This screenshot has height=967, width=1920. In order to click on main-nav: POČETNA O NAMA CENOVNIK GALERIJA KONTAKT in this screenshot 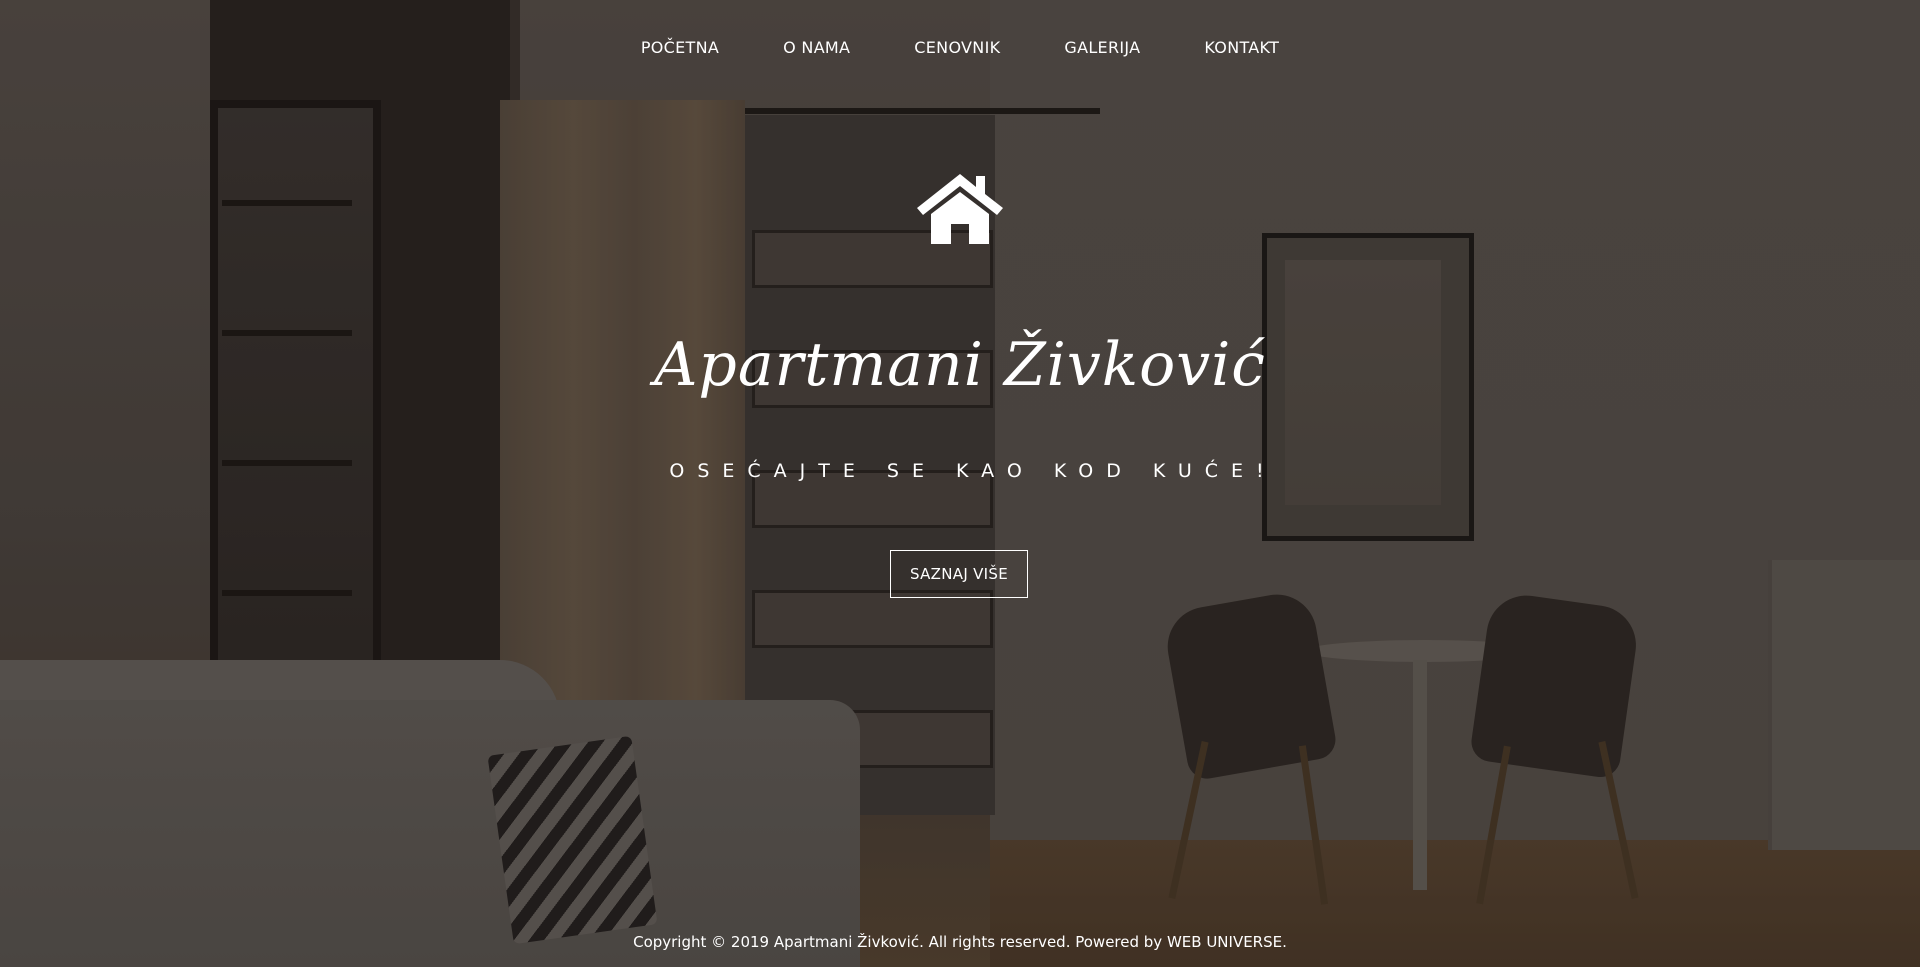, I will do `click(960, 47)`.